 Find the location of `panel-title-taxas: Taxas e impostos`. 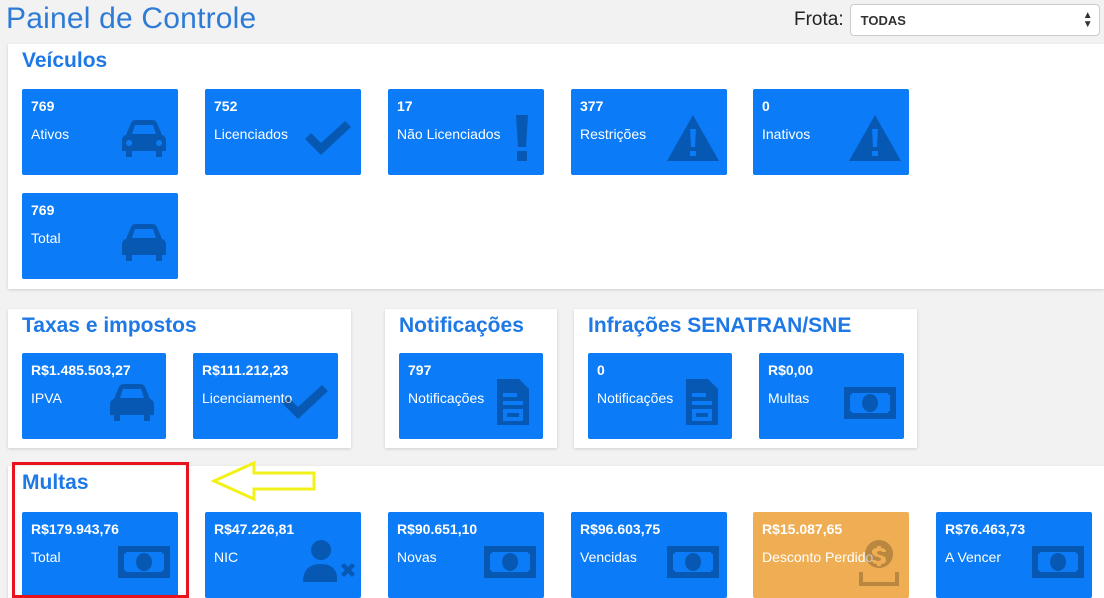

panel-title-taxas: Taxas e impostos is located at coordinates (109, 325).